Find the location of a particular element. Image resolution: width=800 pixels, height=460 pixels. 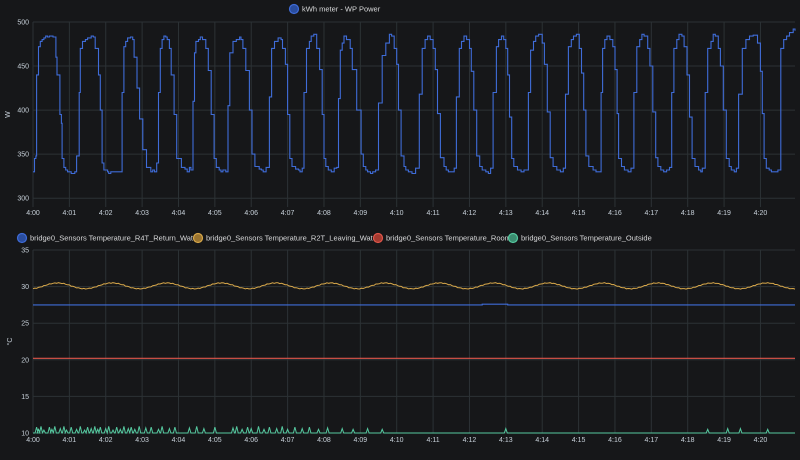

legend: kWh meter - WP Power is located at coordinates (334, 9).